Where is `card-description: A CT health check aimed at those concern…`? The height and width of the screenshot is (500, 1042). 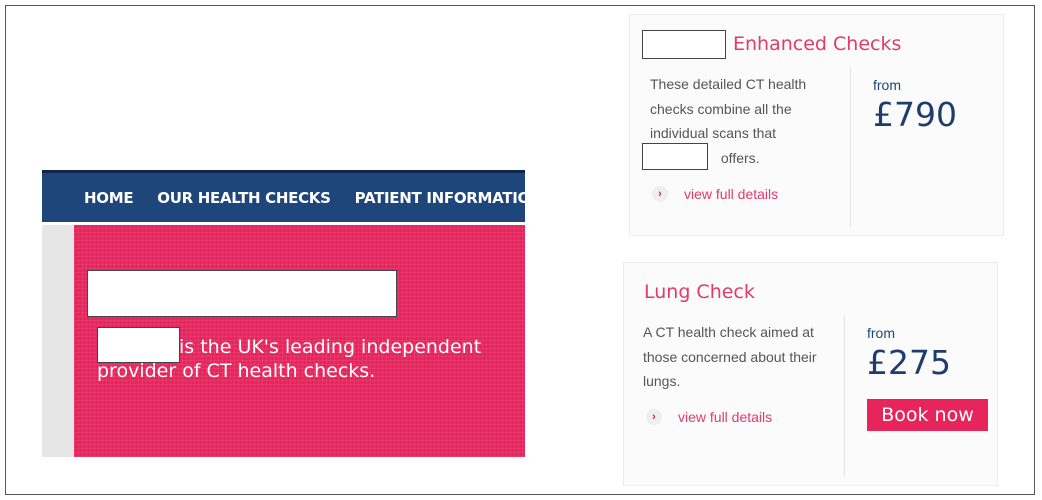 card-description: A CT health check aimed at those concern… is located at coordinates (730, 356).